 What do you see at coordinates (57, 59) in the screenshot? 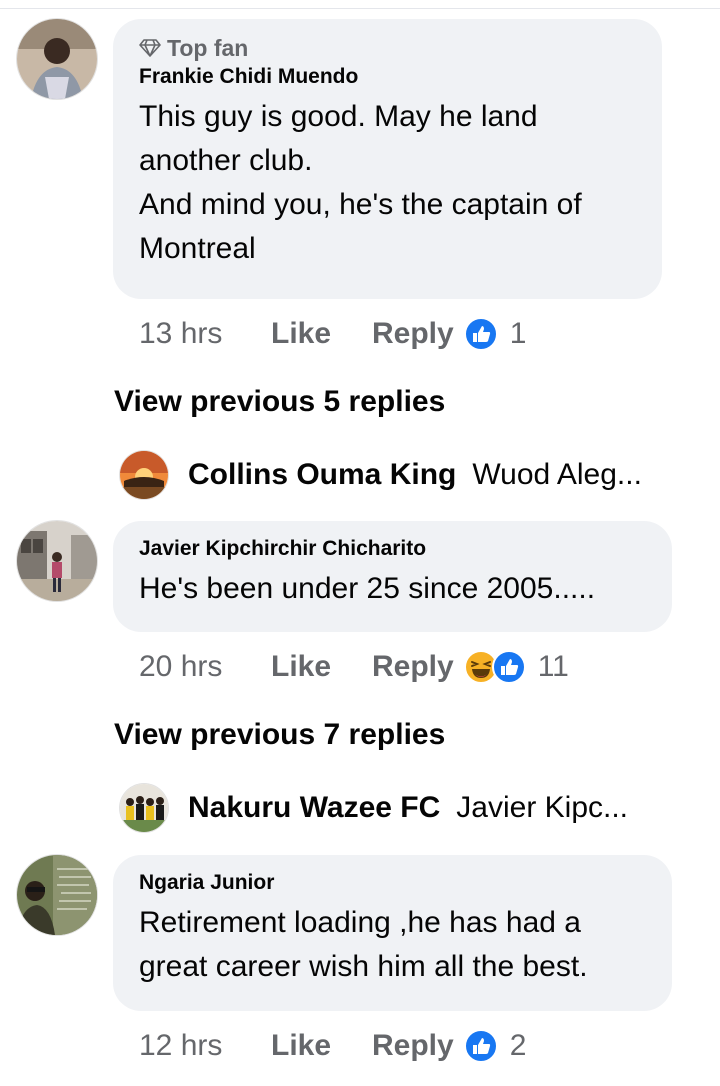
I see `avatar-frankie` at bounding box center [57, 59].